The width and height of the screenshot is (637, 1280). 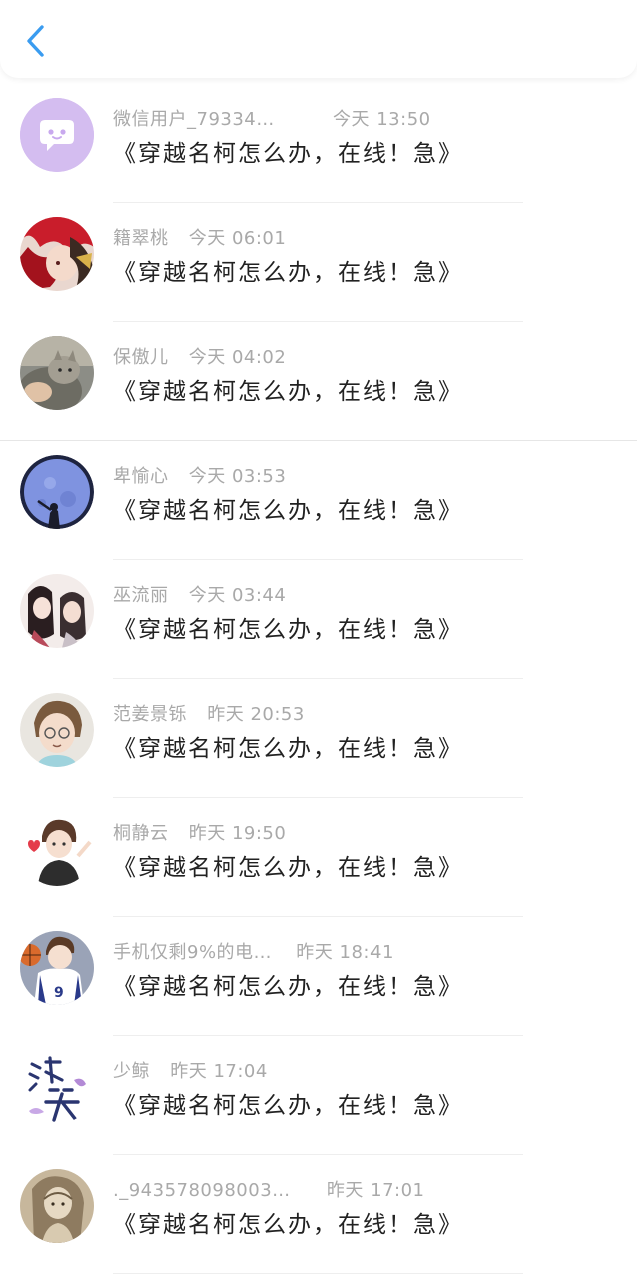 What do you see at coordinates (375, 1190) in the screenshot?
I see `timestamp: 昨天 17:01` at bounding box center [375, 1190].